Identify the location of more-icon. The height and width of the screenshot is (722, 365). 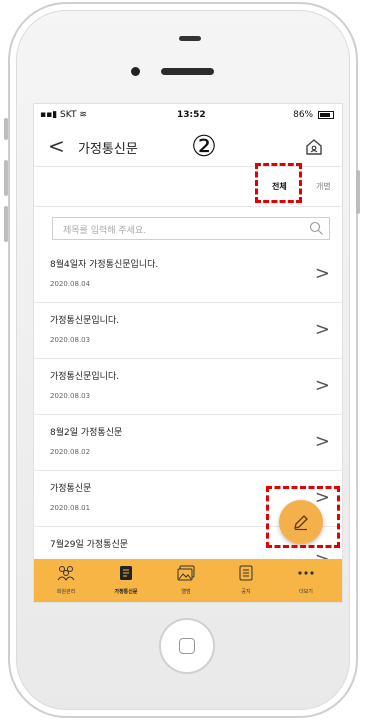
(306, 573).